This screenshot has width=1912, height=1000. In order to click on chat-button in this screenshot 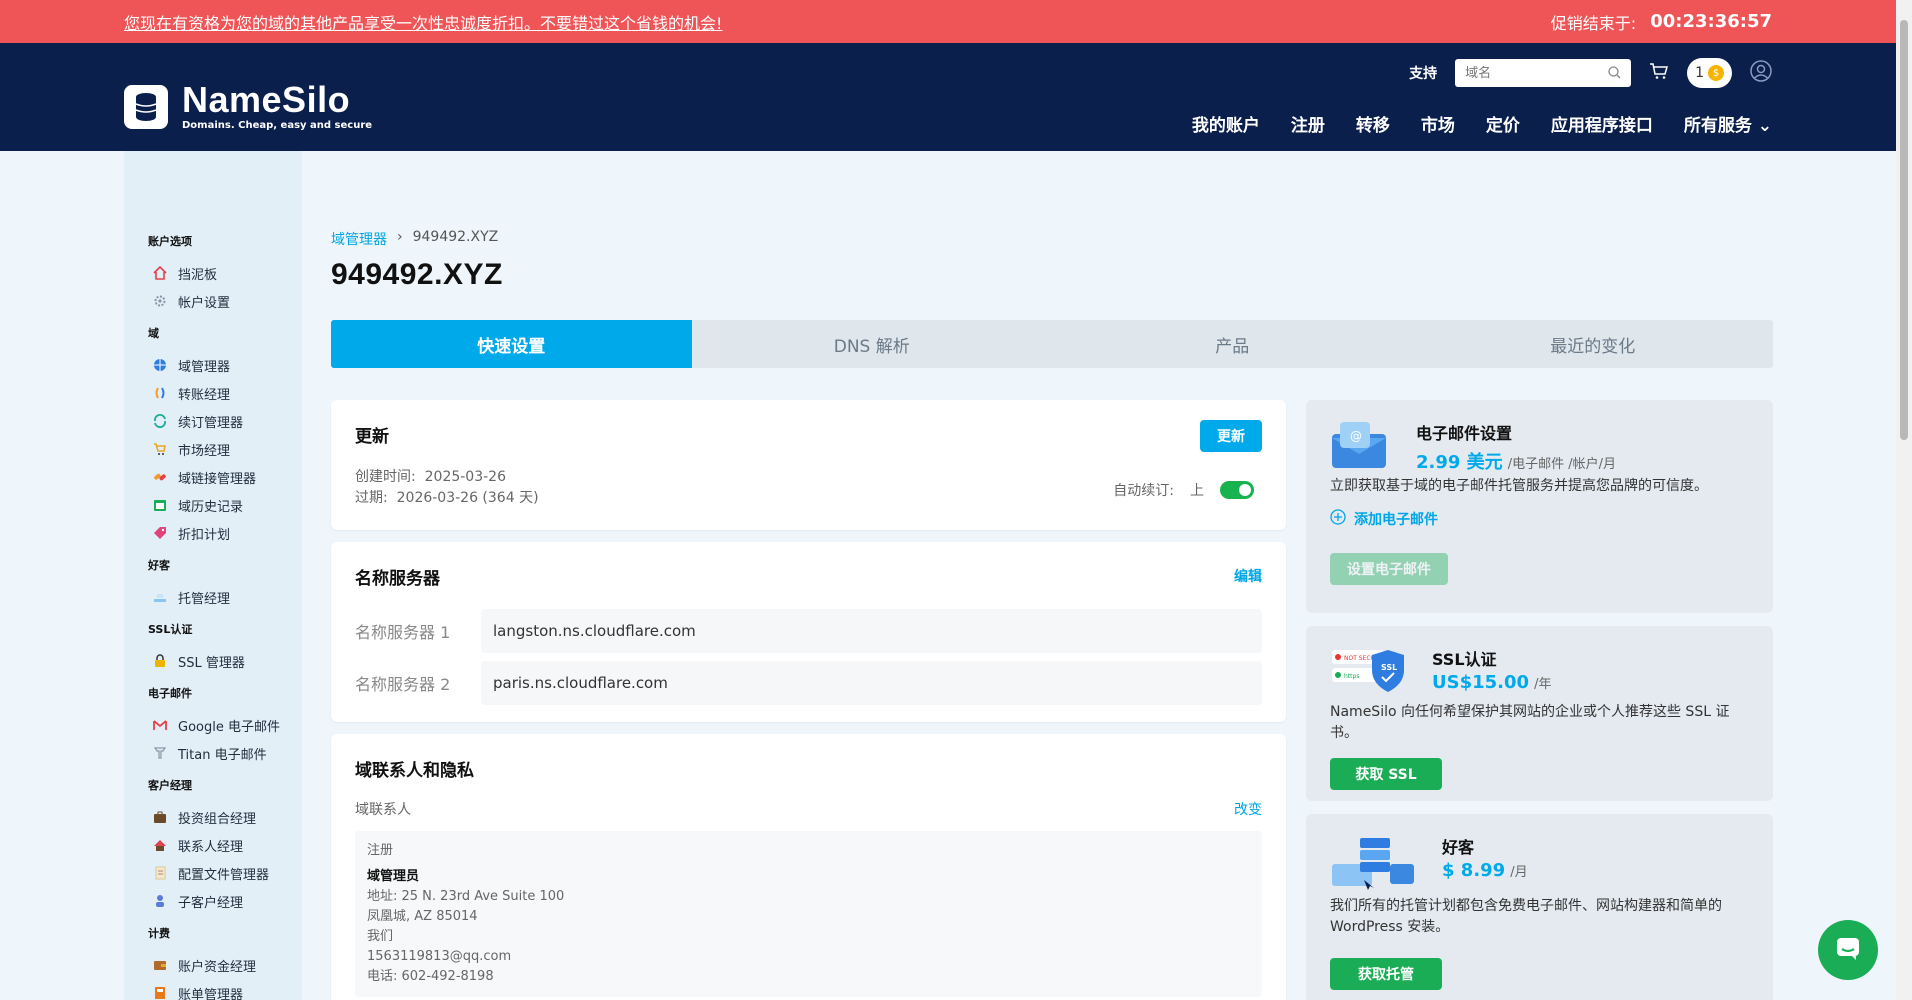, I will do `click(1848, 950)`.